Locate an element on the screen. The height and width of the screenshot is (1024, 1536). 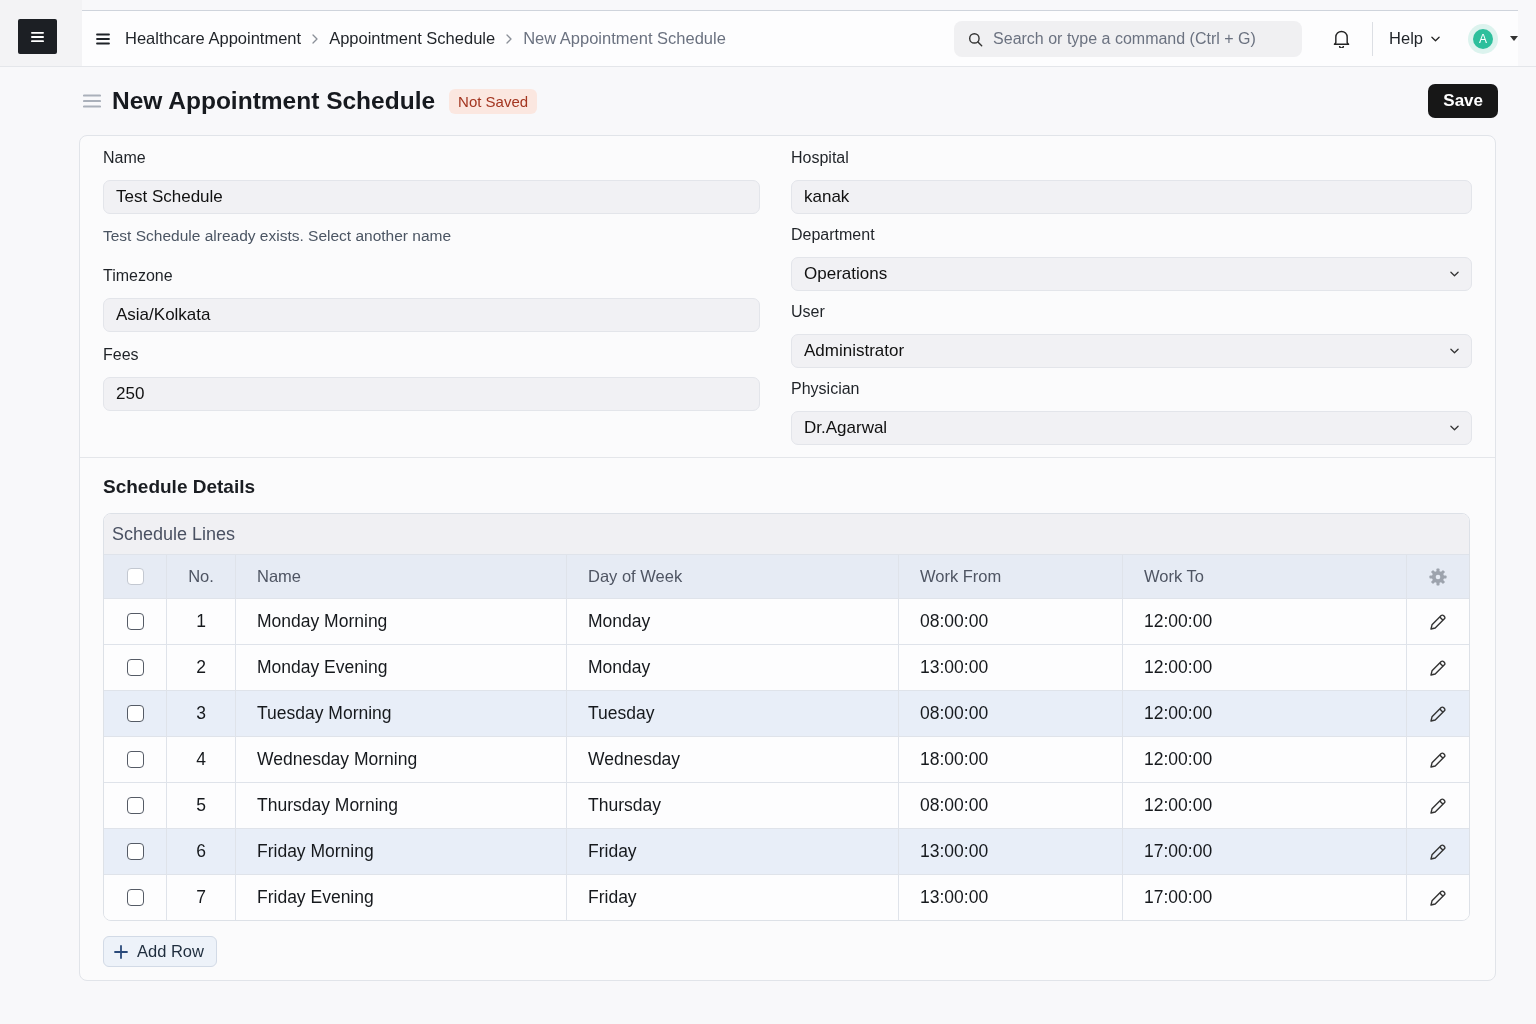
table-title: Schedule Lines is located at coordinates (786, 534).